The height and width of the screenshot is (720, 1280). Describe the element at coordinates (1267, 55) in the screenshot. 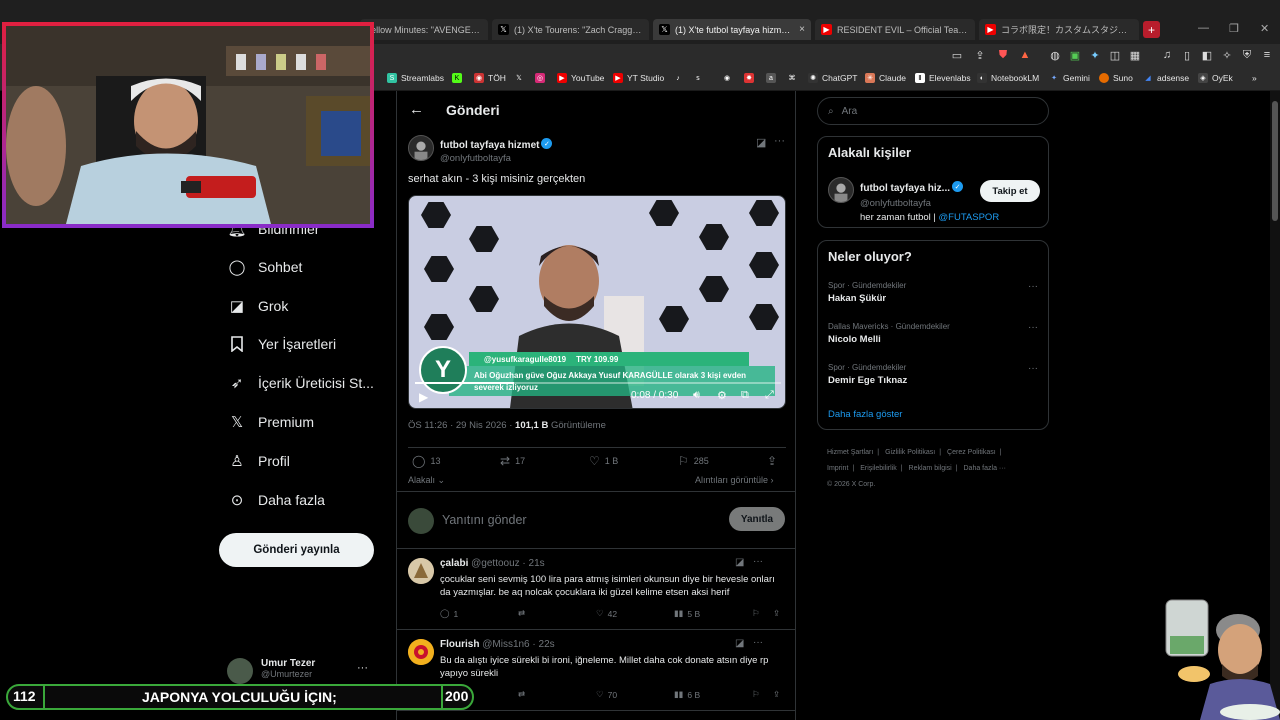

I see `menu-icon: ≡` at that location.